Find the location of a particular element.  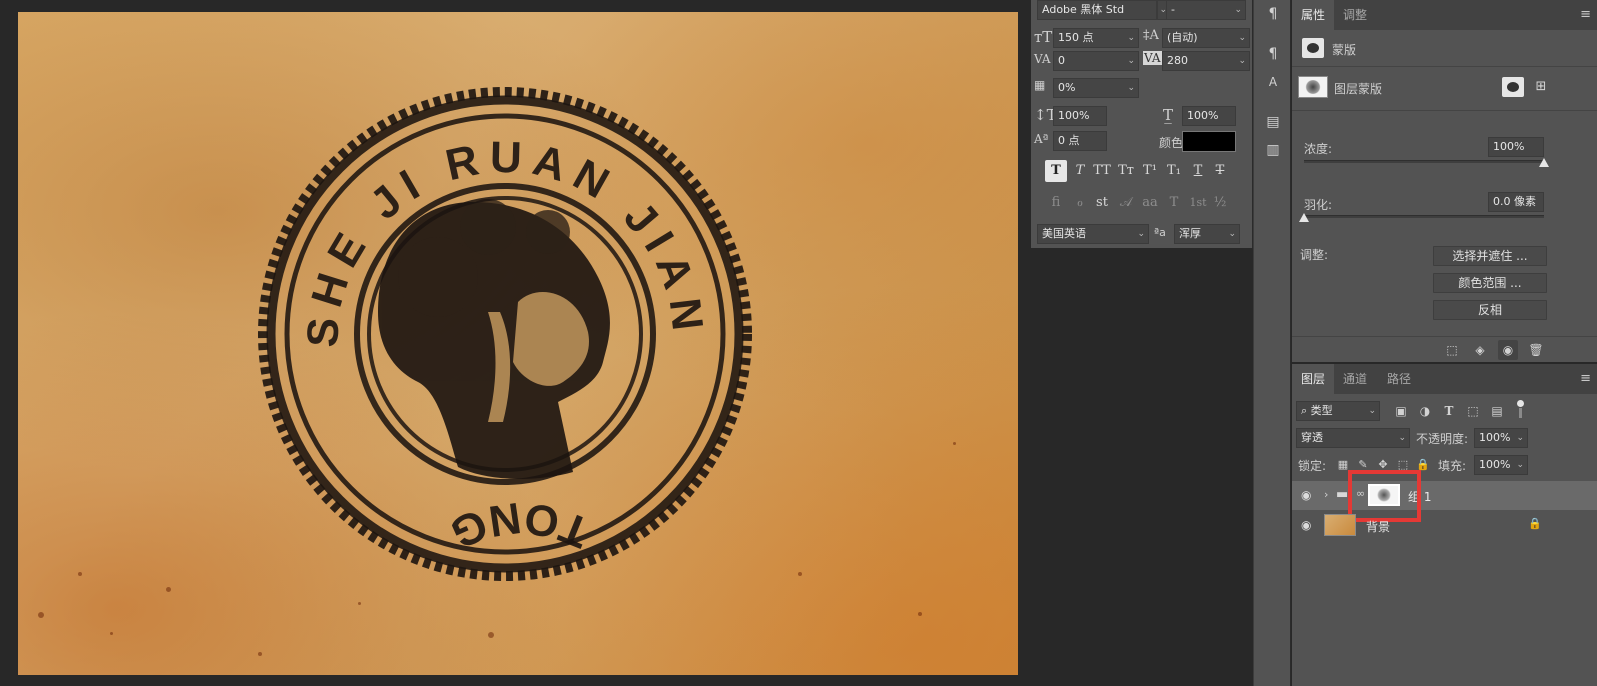

tab-properties: 属性 is located at coordinates (1313, 15).